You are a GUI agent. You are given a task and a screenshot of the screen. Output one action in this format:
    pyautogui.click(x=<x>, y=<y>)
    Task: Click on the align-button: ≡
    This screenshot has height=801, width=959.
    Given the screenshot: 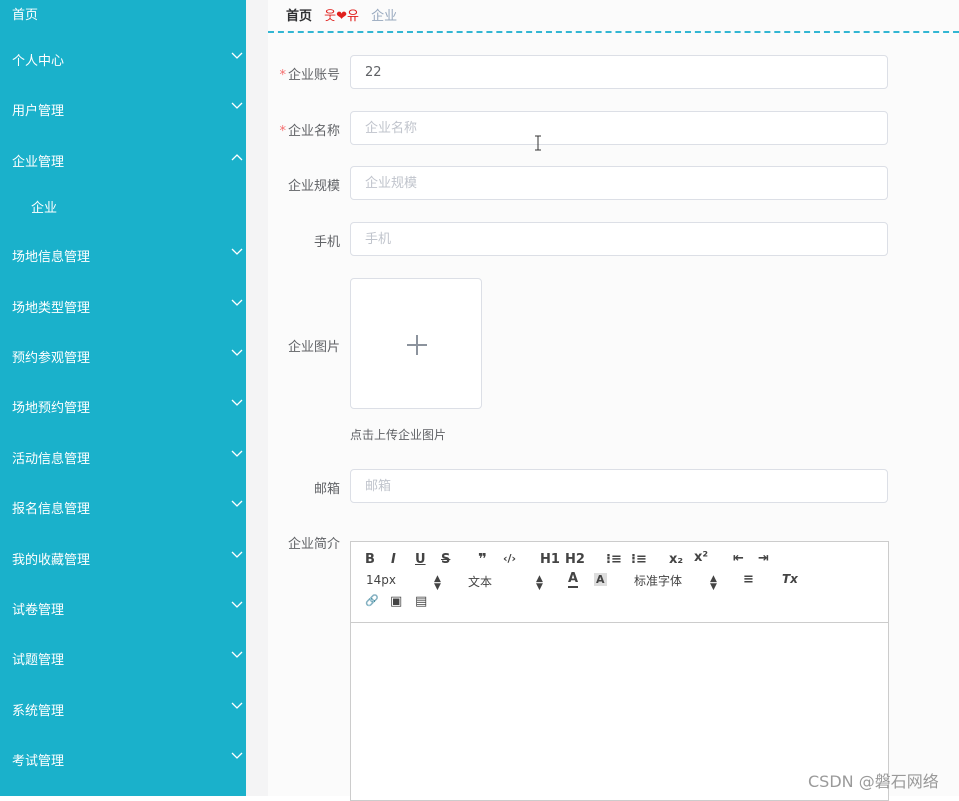 What is the action you would take?
    pyautogui.click(x=748, y=579)
    